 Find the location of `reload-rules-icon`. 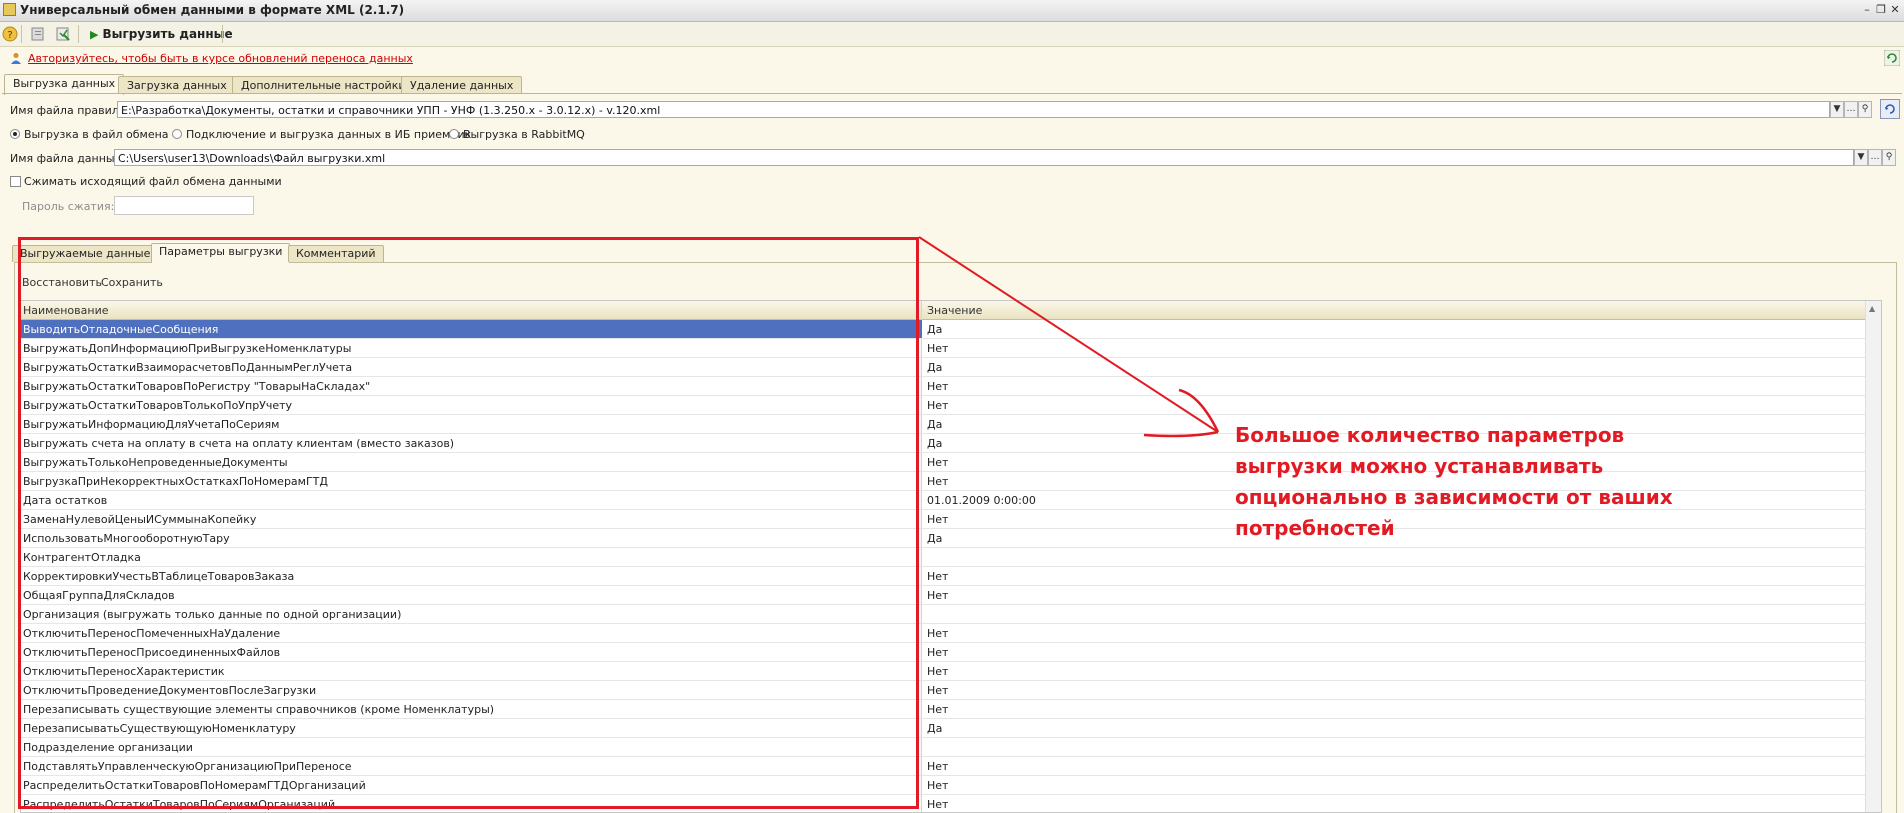

reload-rules-icon is located at coordinates (1890, 109).